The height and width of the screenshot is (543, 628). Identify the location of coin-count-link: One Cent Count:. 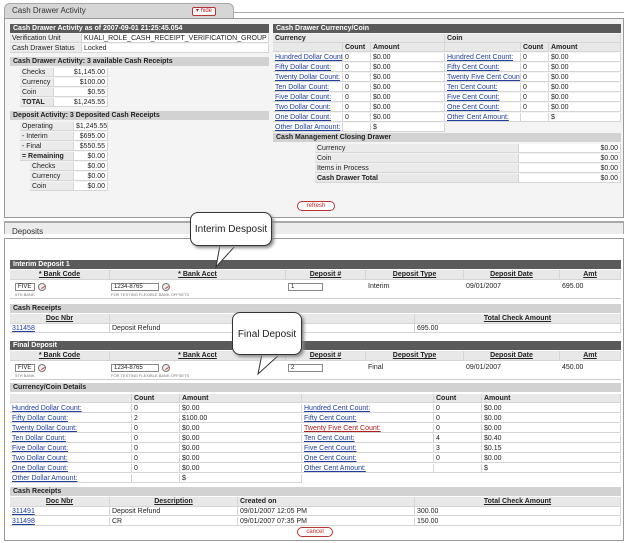
(483, 107).